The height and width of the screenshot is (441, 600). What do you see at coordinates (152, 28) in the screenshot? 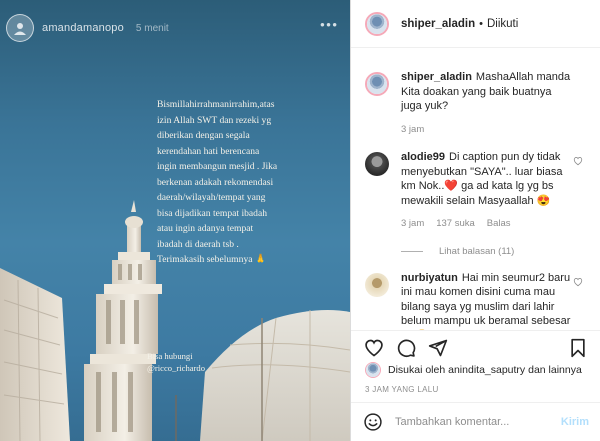
I see `story-time: 5 menit` at bounding box center [152, 28].